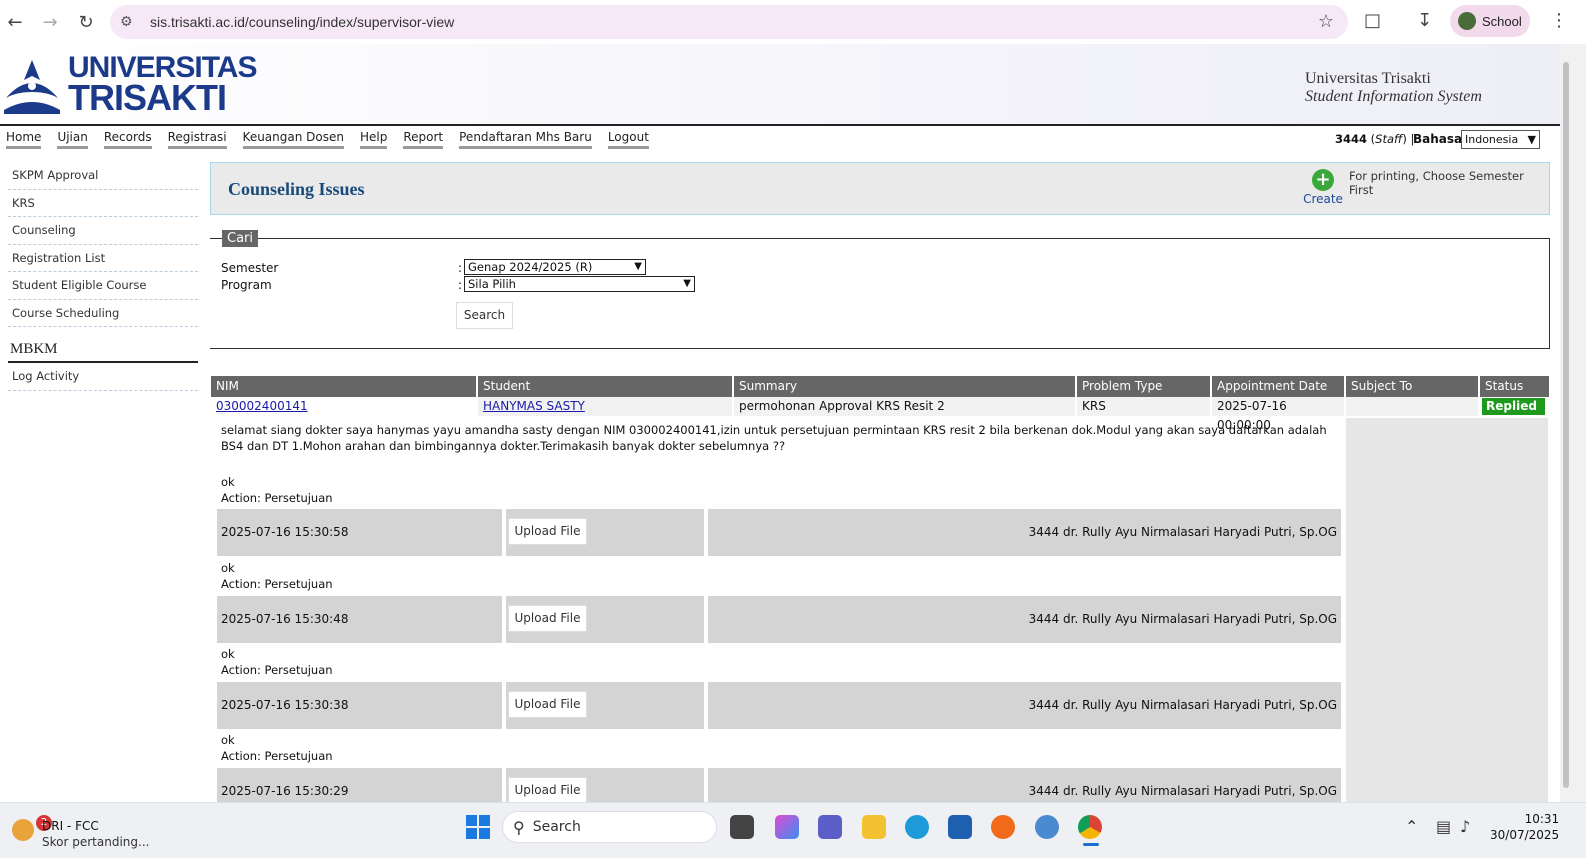 This screenshot has width=1586, height=858. What do you see at coordinates (609, 827) in the screenshot?
I see `taskbar-search: ⚲ Search` at bounding box center [609, 827].